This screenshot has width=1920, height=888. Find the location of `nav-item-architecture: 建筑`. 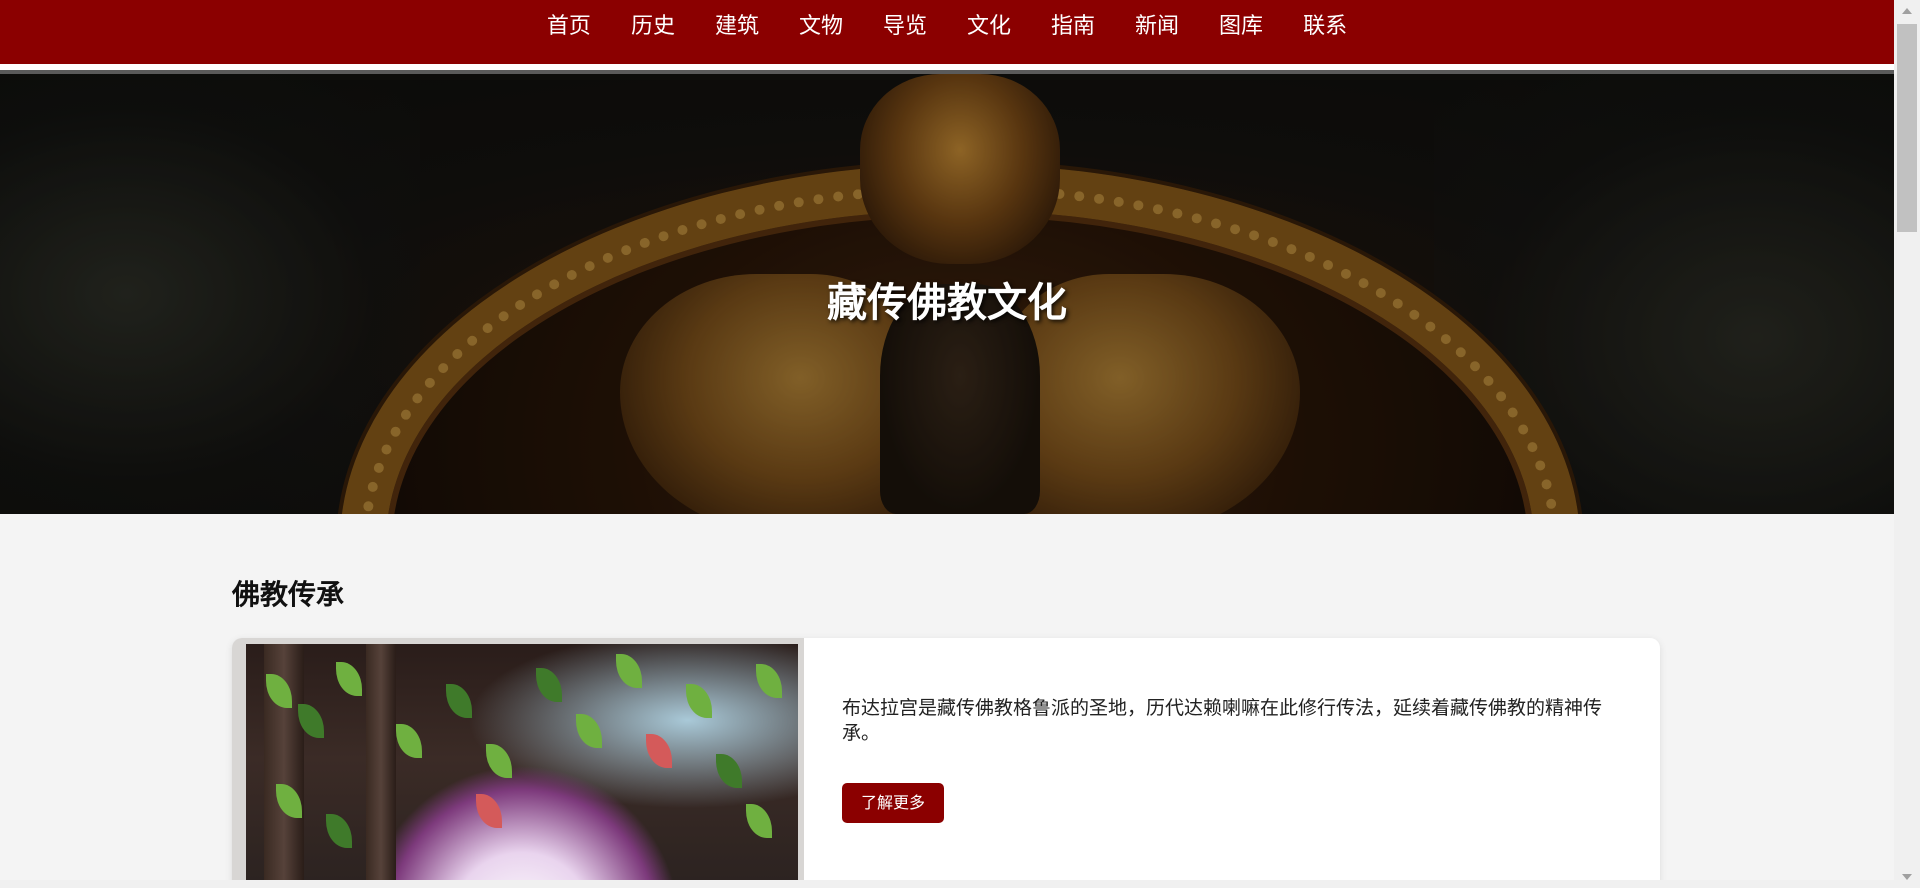

nav-item-architecture: 建筑 is located at coordinates (737, 27).